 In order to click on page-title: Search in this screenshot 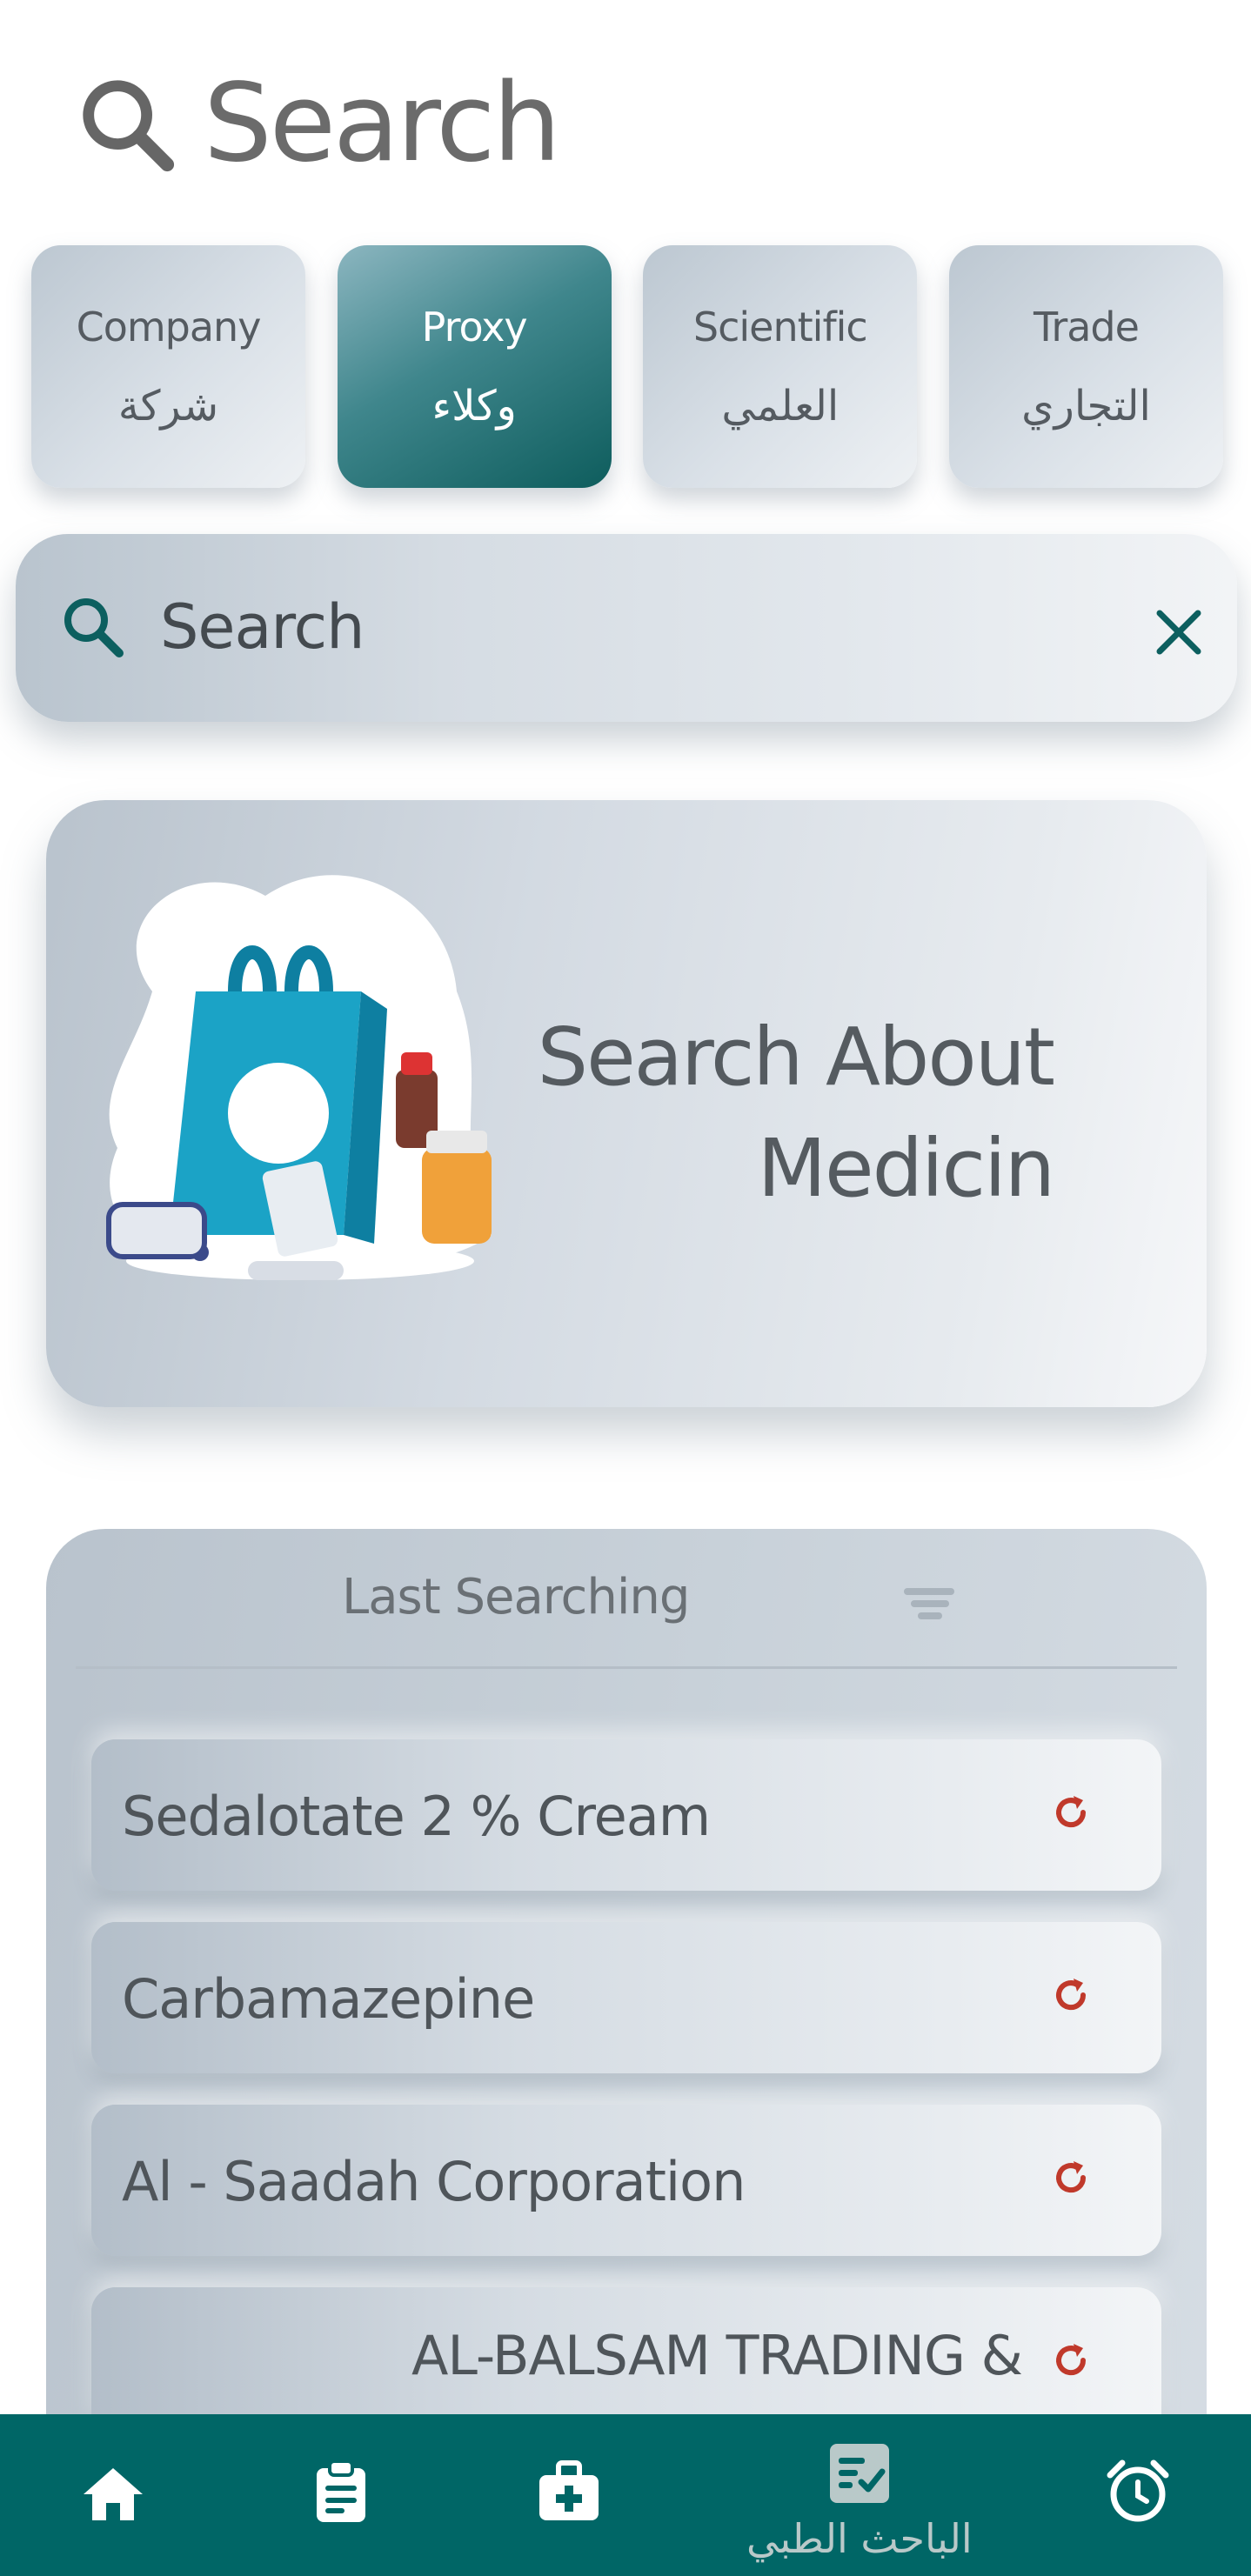, I will do `click(382, 123)`.